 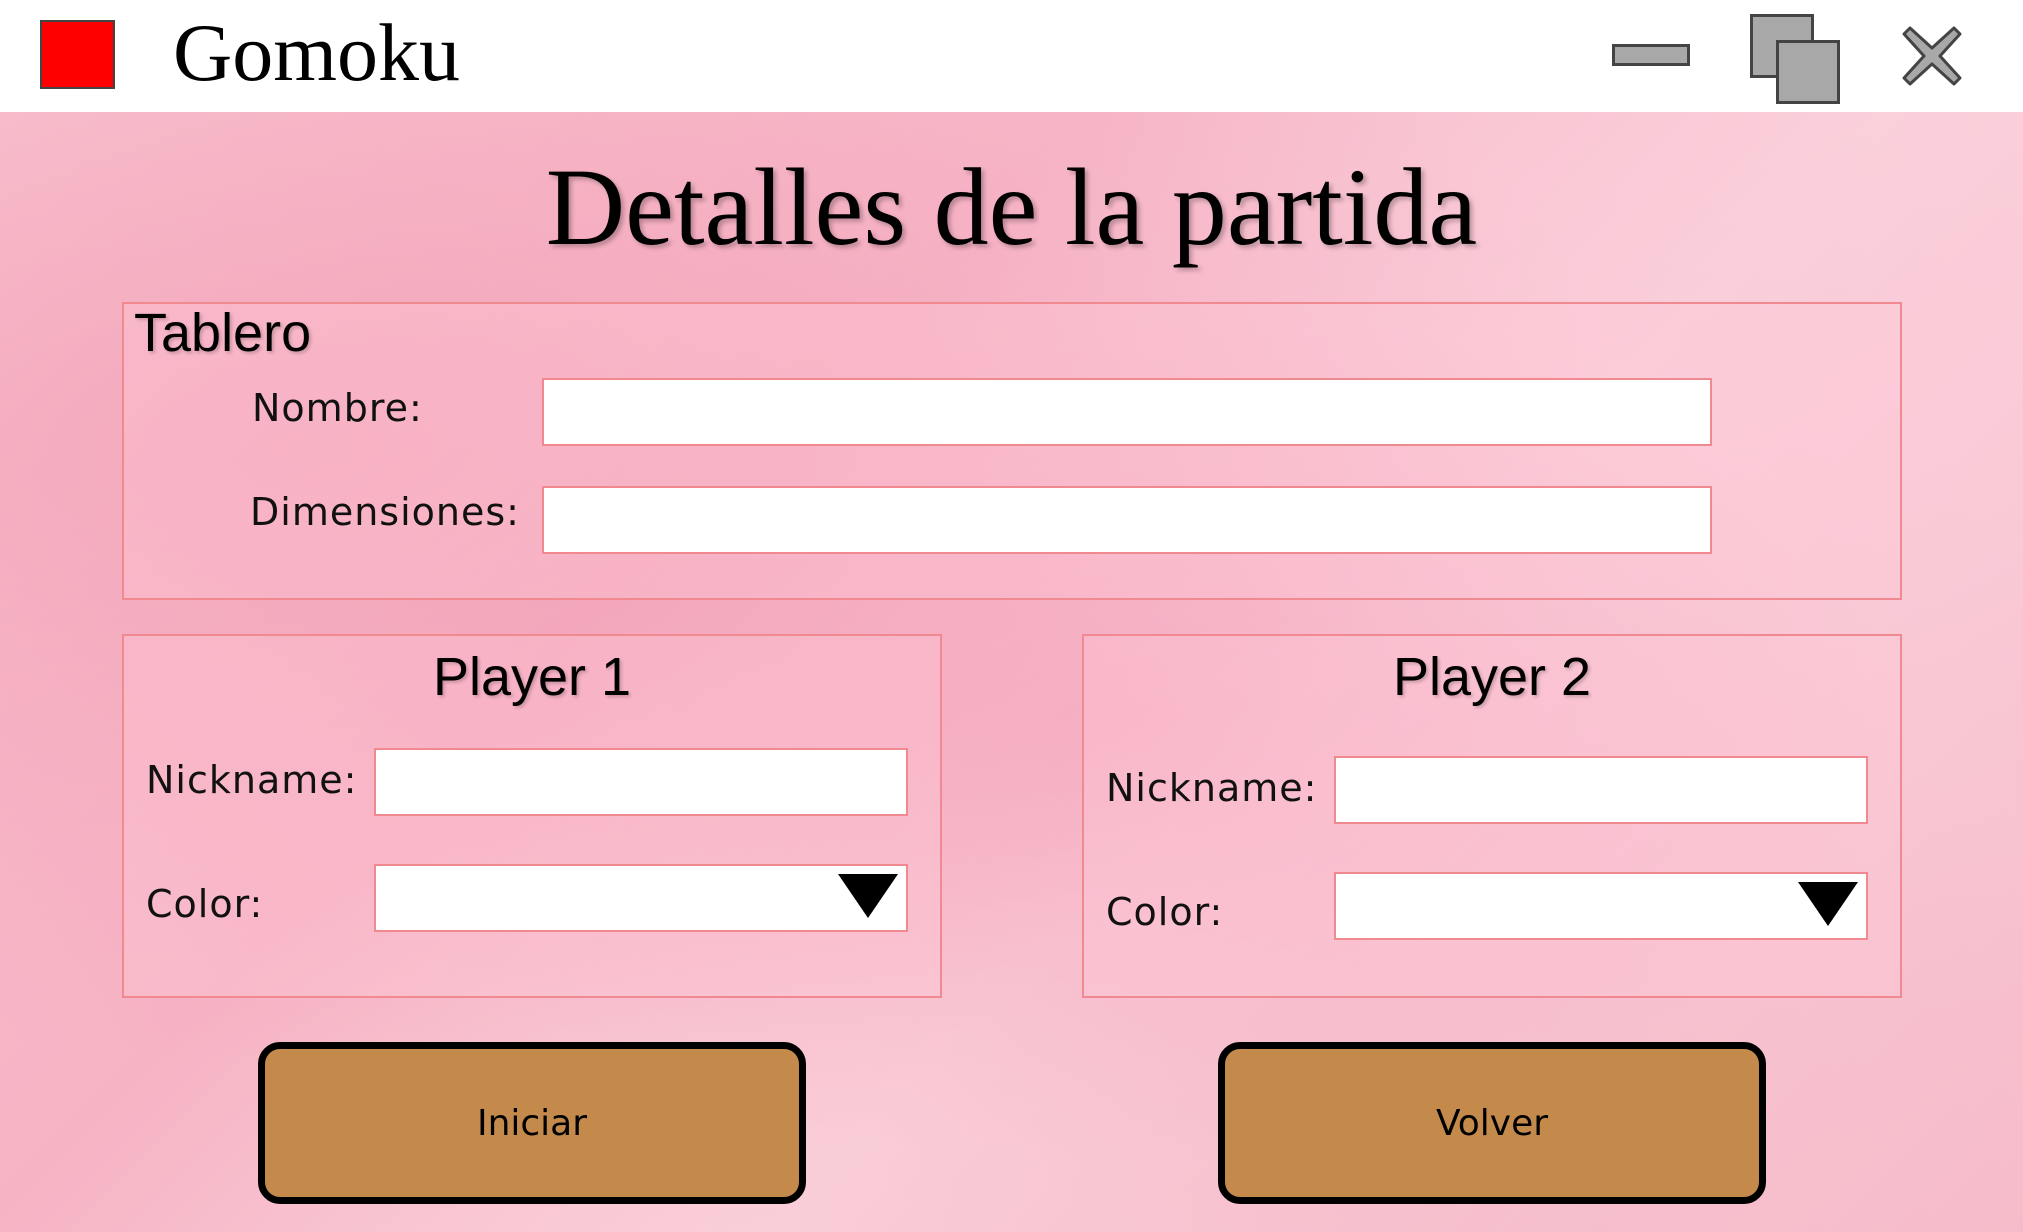 I want to click on player1-color-label: Color:, so click(x=205, y=904).